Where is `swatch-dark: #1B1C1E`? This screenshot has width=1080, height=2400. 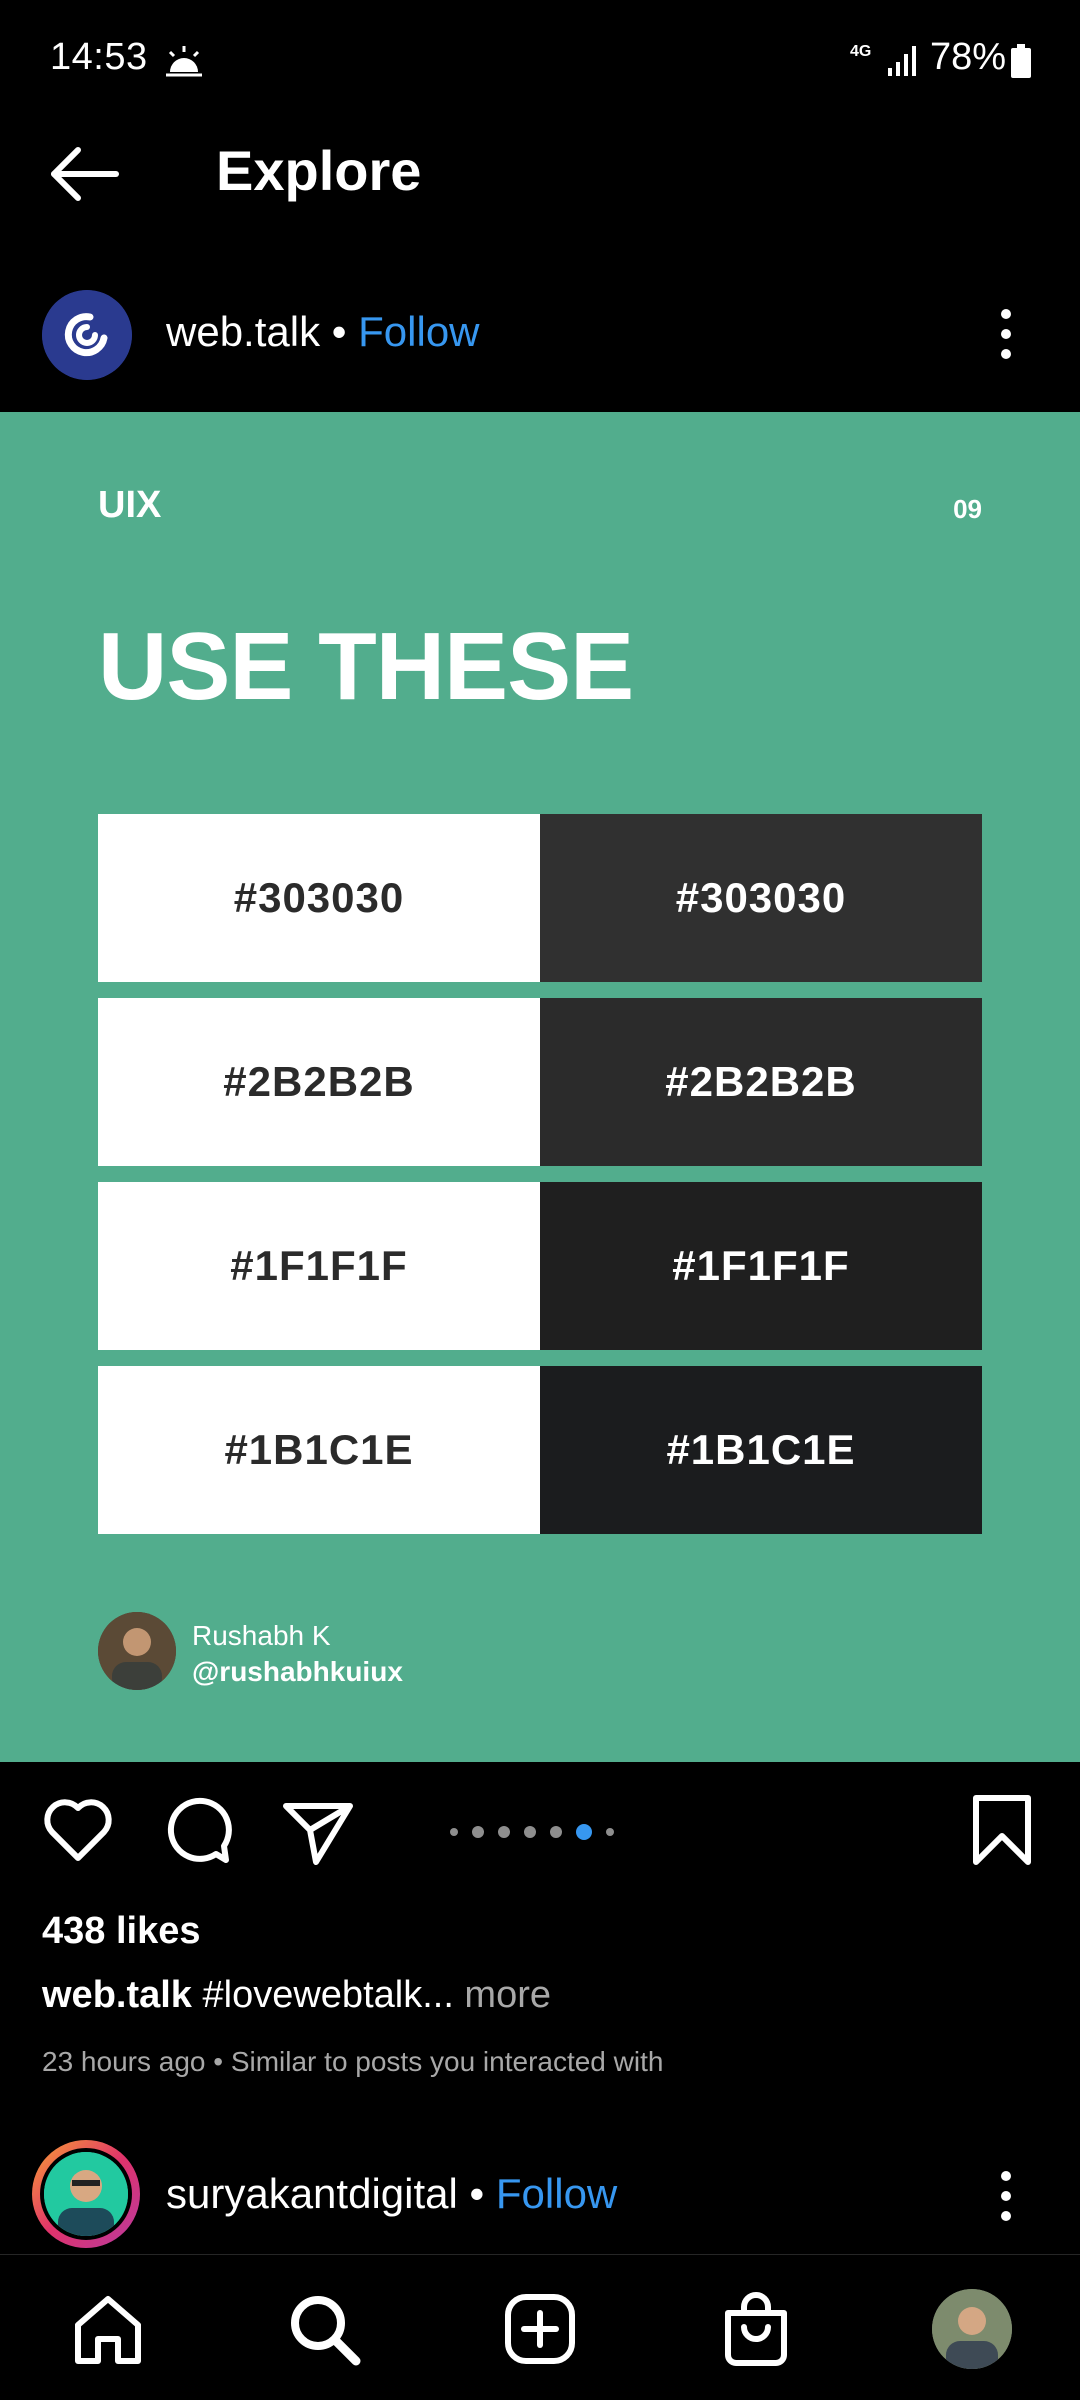 swatch-dark: #1B1C1E is located at coordinates (761, 1450).